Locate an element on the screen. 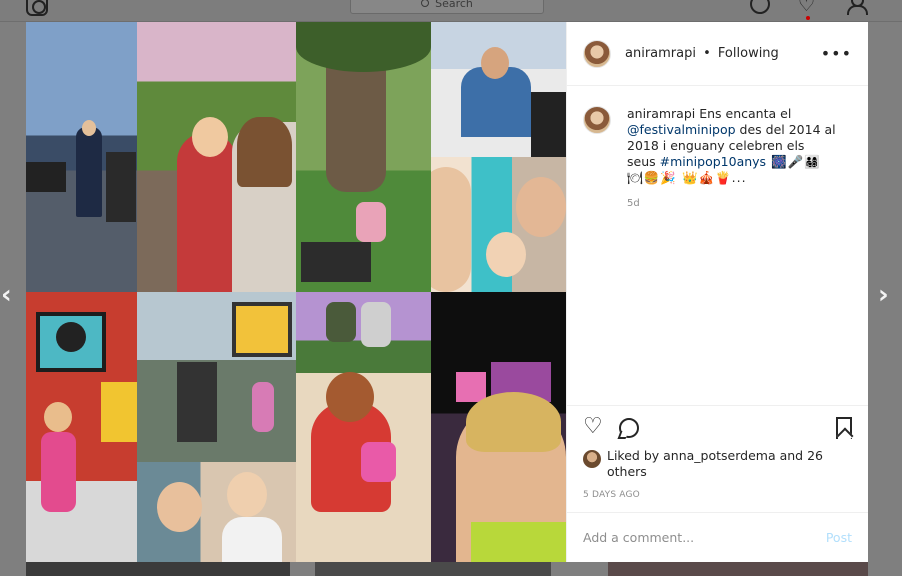 The height and width of the screenshot is (576, 902). likes-summary: Liked by anna_potserdema and 26 others is located at coordinates (717, 464).